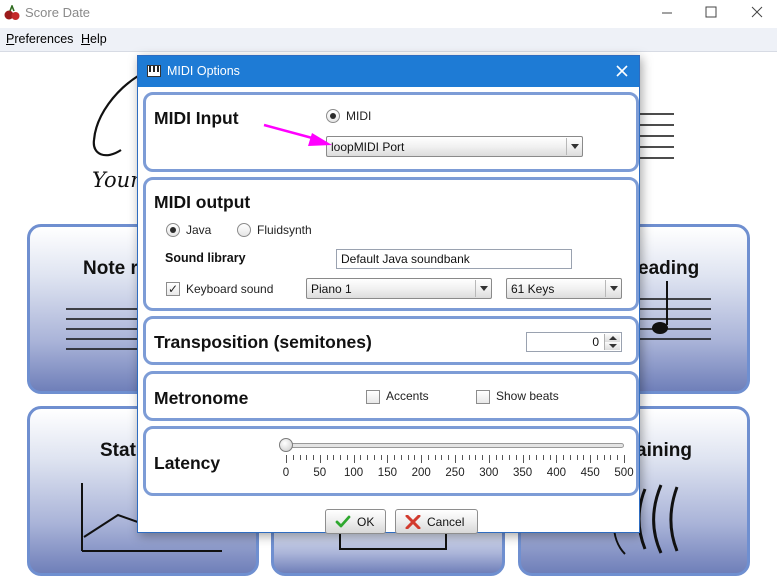  What do you see at coordinates (523, 473) in the screenshot?
I see `latency-tick-label: 350` at bounding box center [523, 473].